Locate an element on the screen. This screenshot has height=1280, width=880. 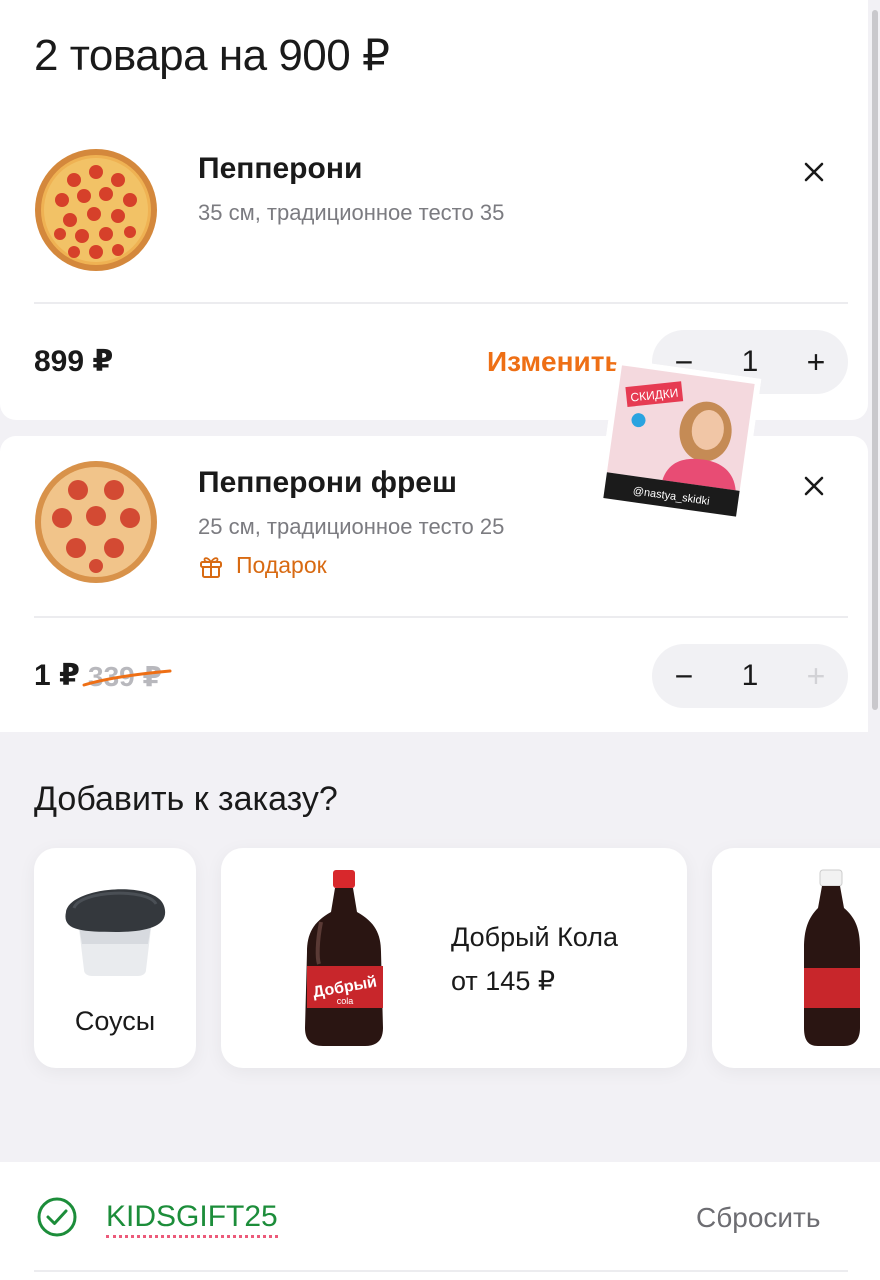
sauces-label: Соусы is located at coordinates (115, 1021).